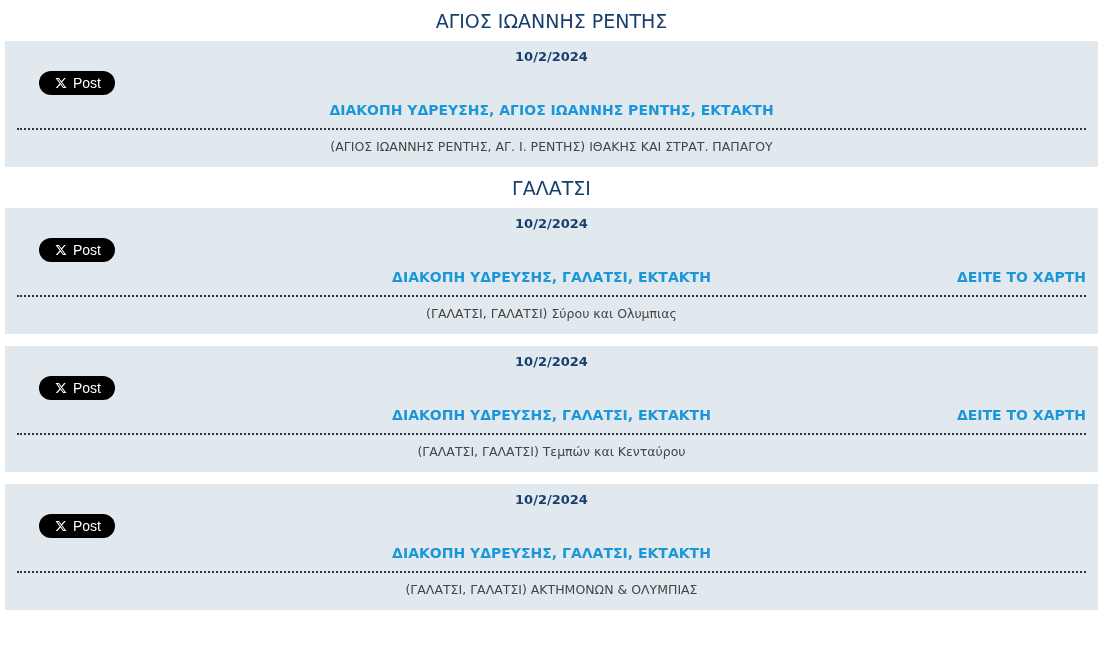 The height and width of the screenshot is (671, 1110). I want to click on section-heading: ΑΓΙΟΣ ΙΩΑΝΝΗΣ ΡΕΝΤΗΣ, so click(551, 21).